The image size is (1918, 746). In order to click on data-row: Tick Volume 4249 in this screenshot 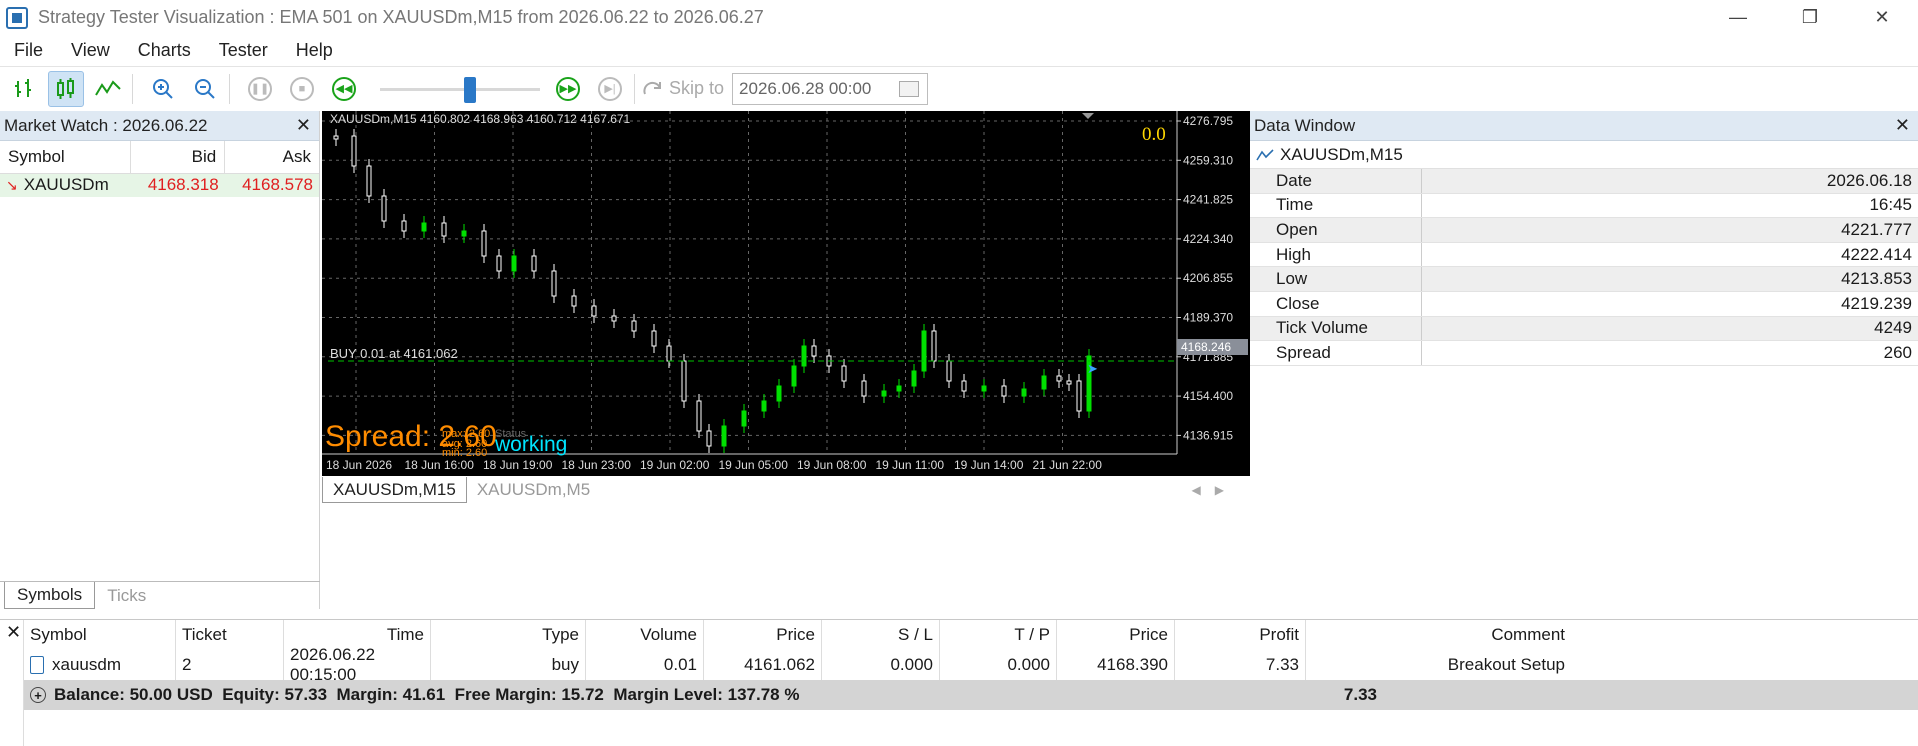, I will do `click(1584, 329)`.